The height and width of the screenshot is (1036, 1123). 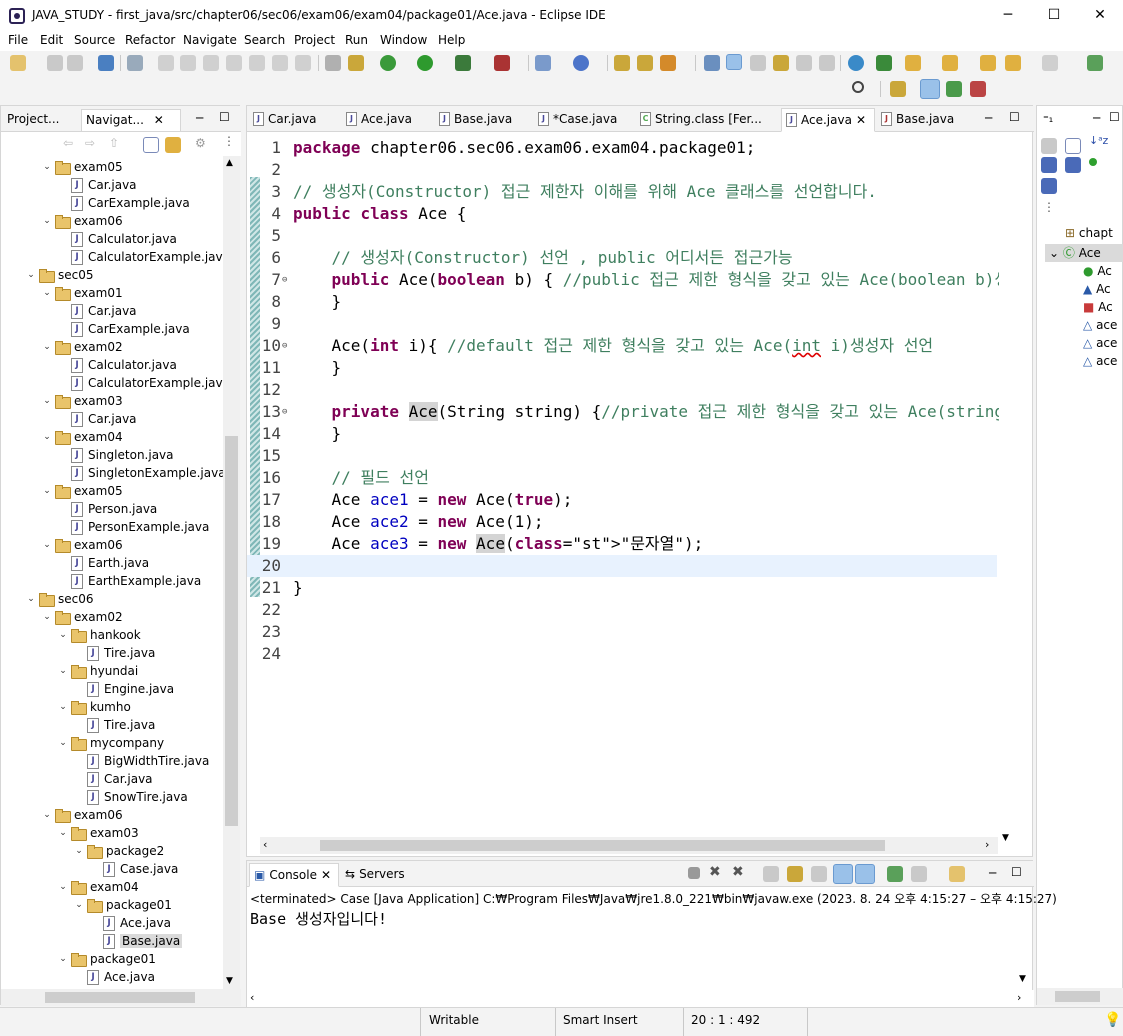 What do you see at coordinates (120, 977) in the screenshot?
I see `tree-file: J Ace.java` at bounding box center [120, 977].